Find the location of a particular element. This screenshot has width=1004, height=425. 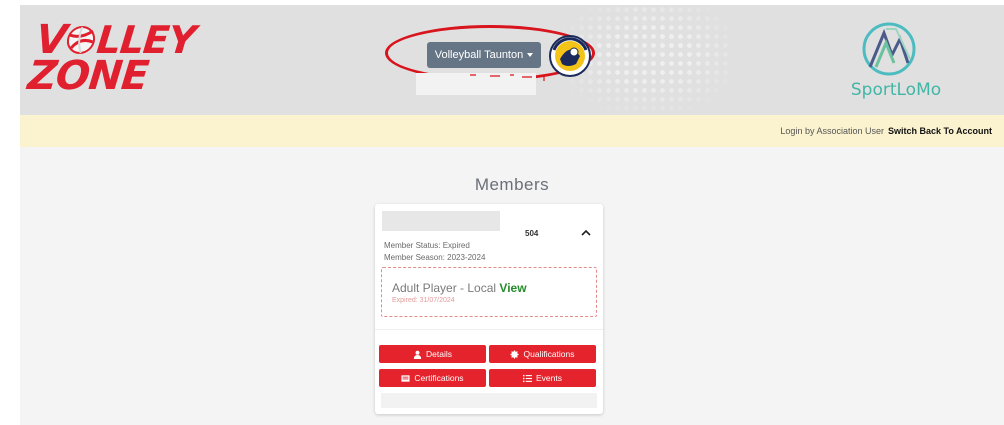

login-as-text: Login by Association User is located at coordinates (832, 131).